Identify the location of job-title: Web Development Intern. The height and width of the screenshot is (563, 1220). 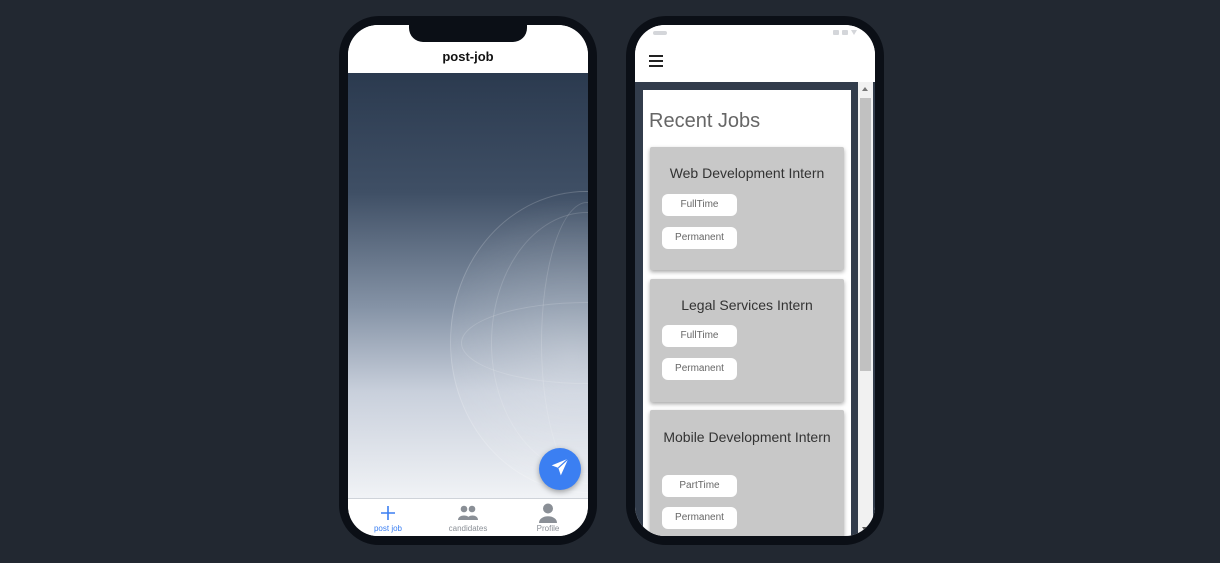
(747, 173).